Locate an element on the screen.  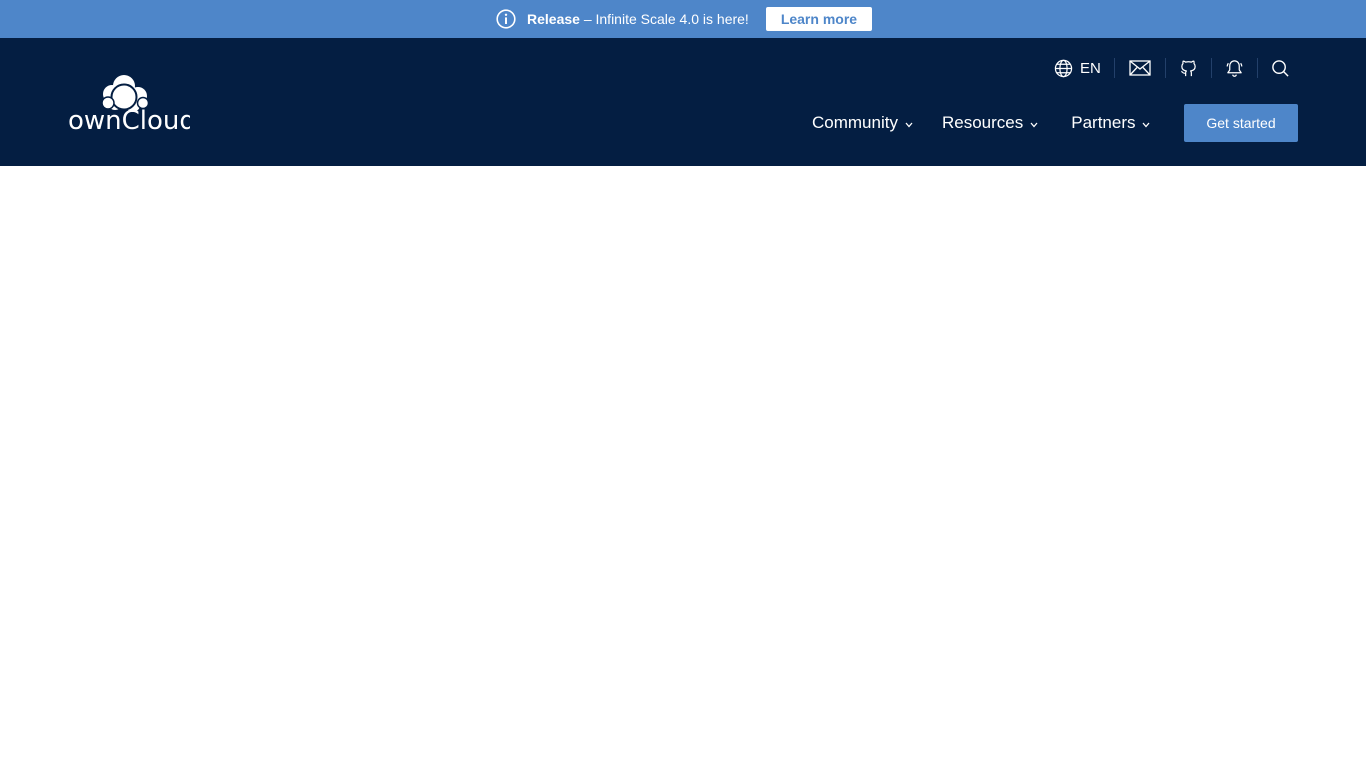
announcement-label: Release is located at coordinates (553, 19).